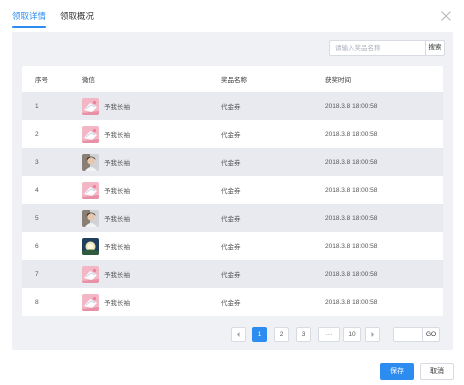 The image size is (464, 385). I want to click on row-index: 7, so click(37, 274).